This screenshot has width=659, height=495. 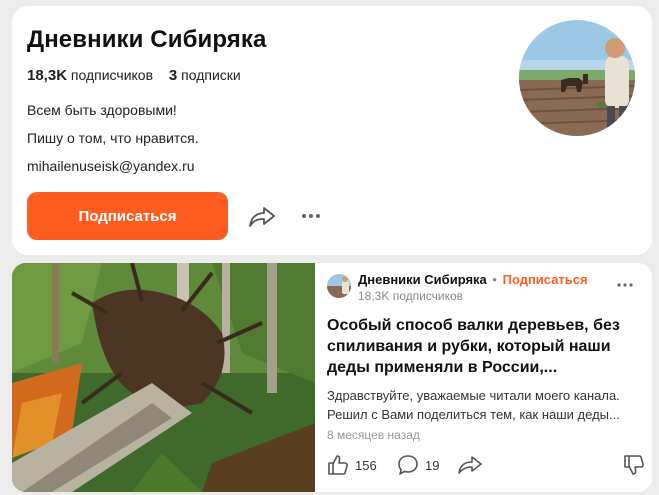 I want to click on channel-stats: 18,3K подписчиков 3 подписки, so click(x=134, y=75).